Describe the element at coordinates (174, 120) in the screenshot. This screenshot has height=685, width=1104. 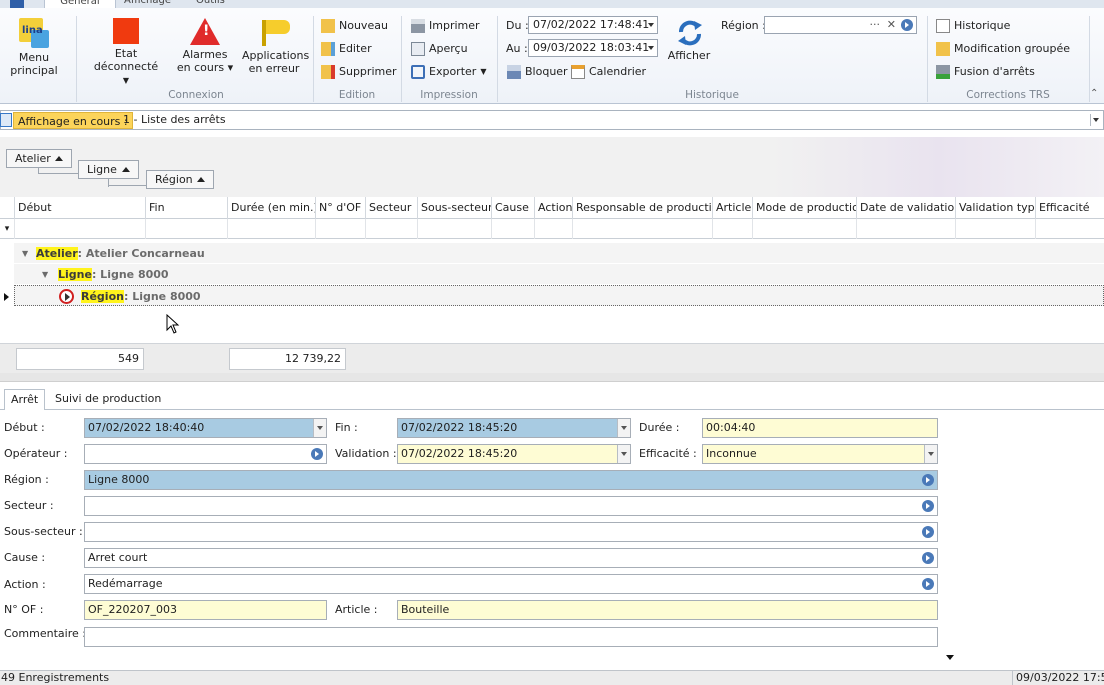
I see `view-selector: 1 - Liste des arrêts` at that location.